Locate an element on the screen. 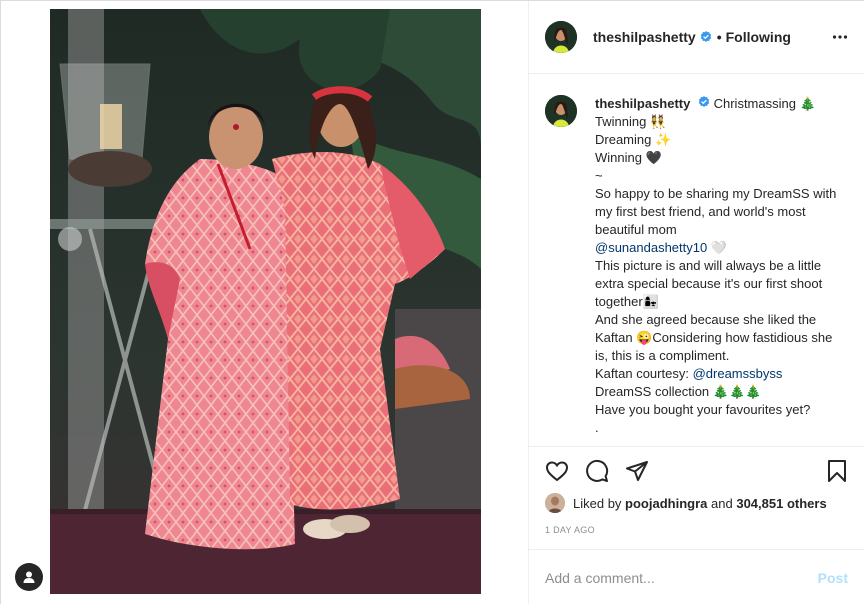  more-horizontal-icon is located at coordinates (840, 37).